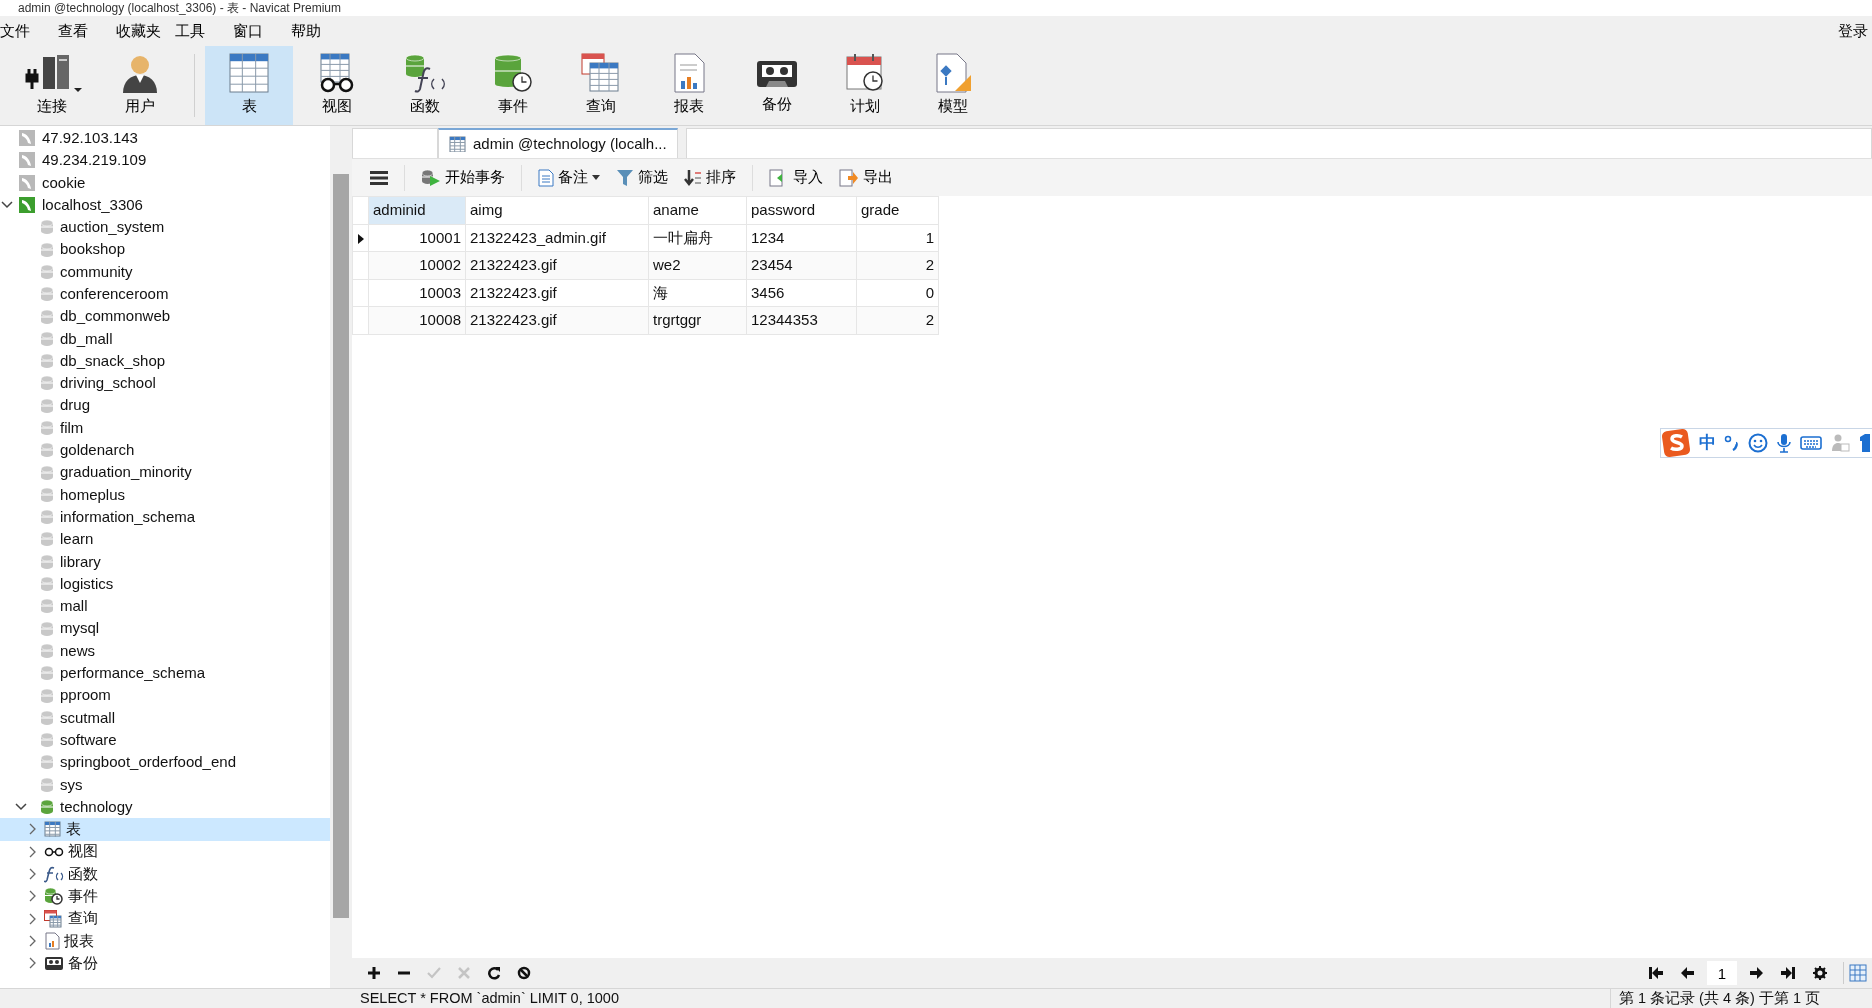 Image resolution: width=1872 pixels, height=1008 pixels. I want to click on tree-item: news, so click(78, 651).